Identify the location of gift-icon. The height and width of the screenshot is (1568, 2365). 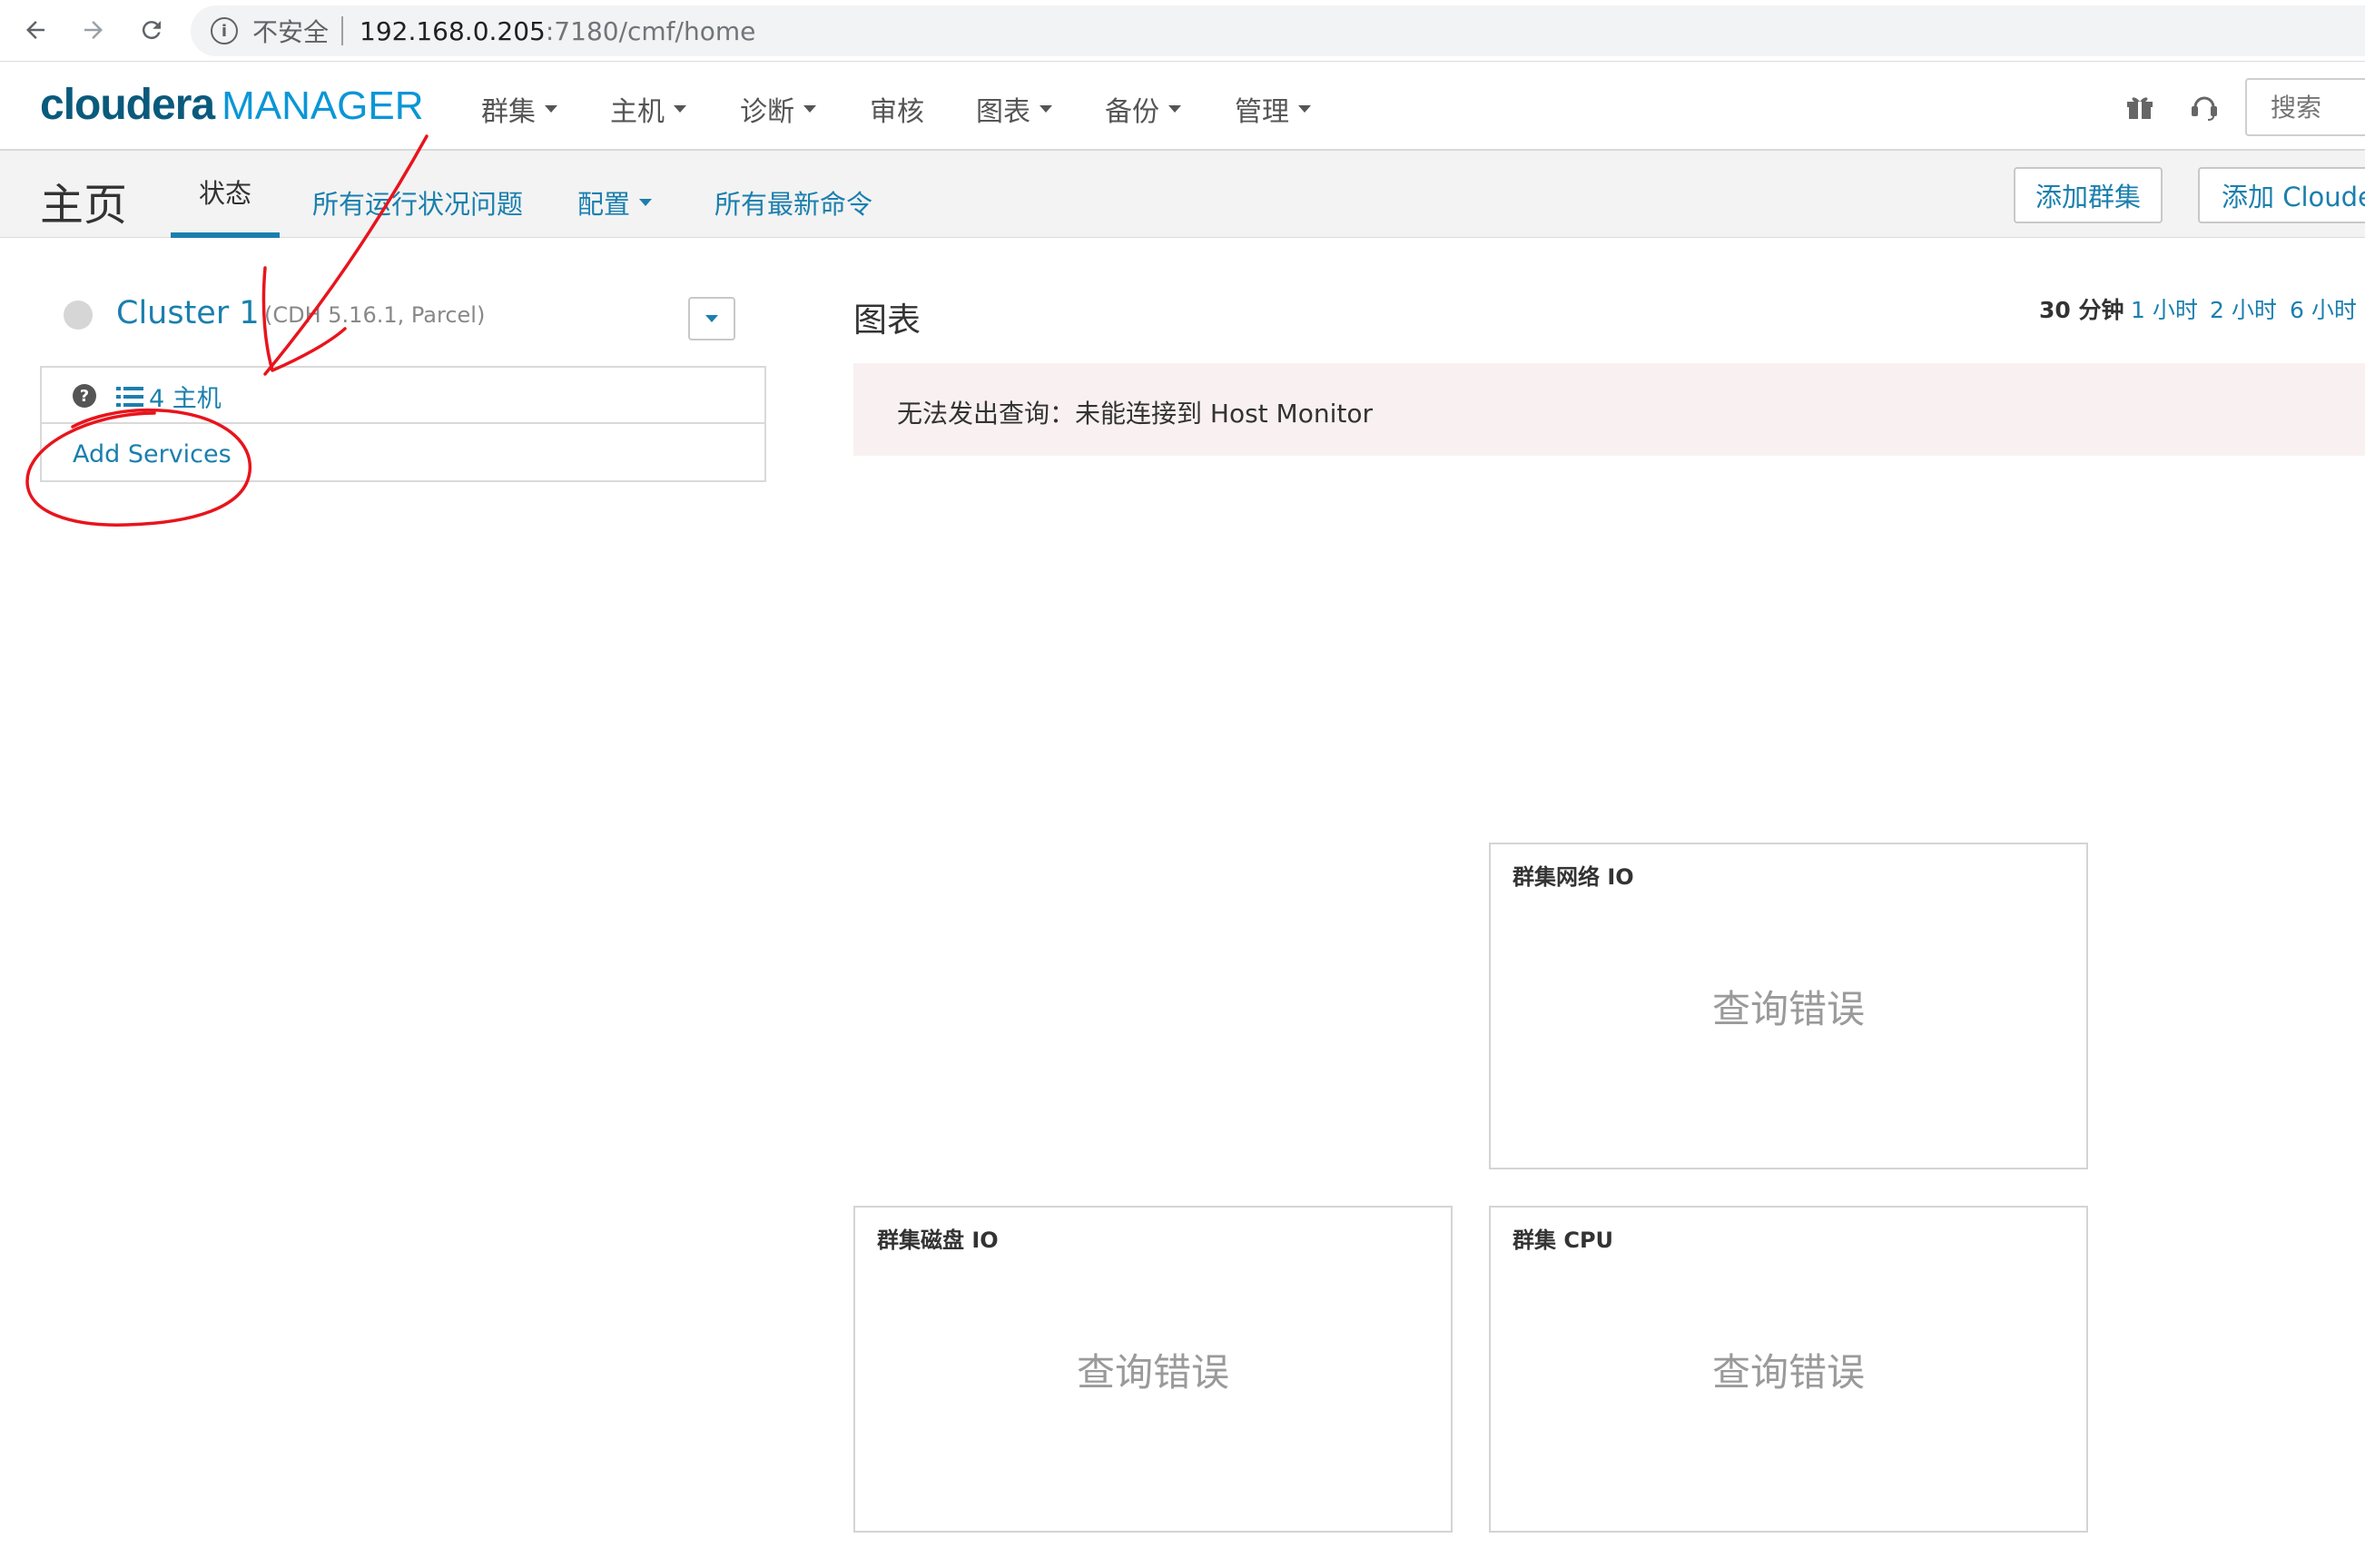
(2139, 107).